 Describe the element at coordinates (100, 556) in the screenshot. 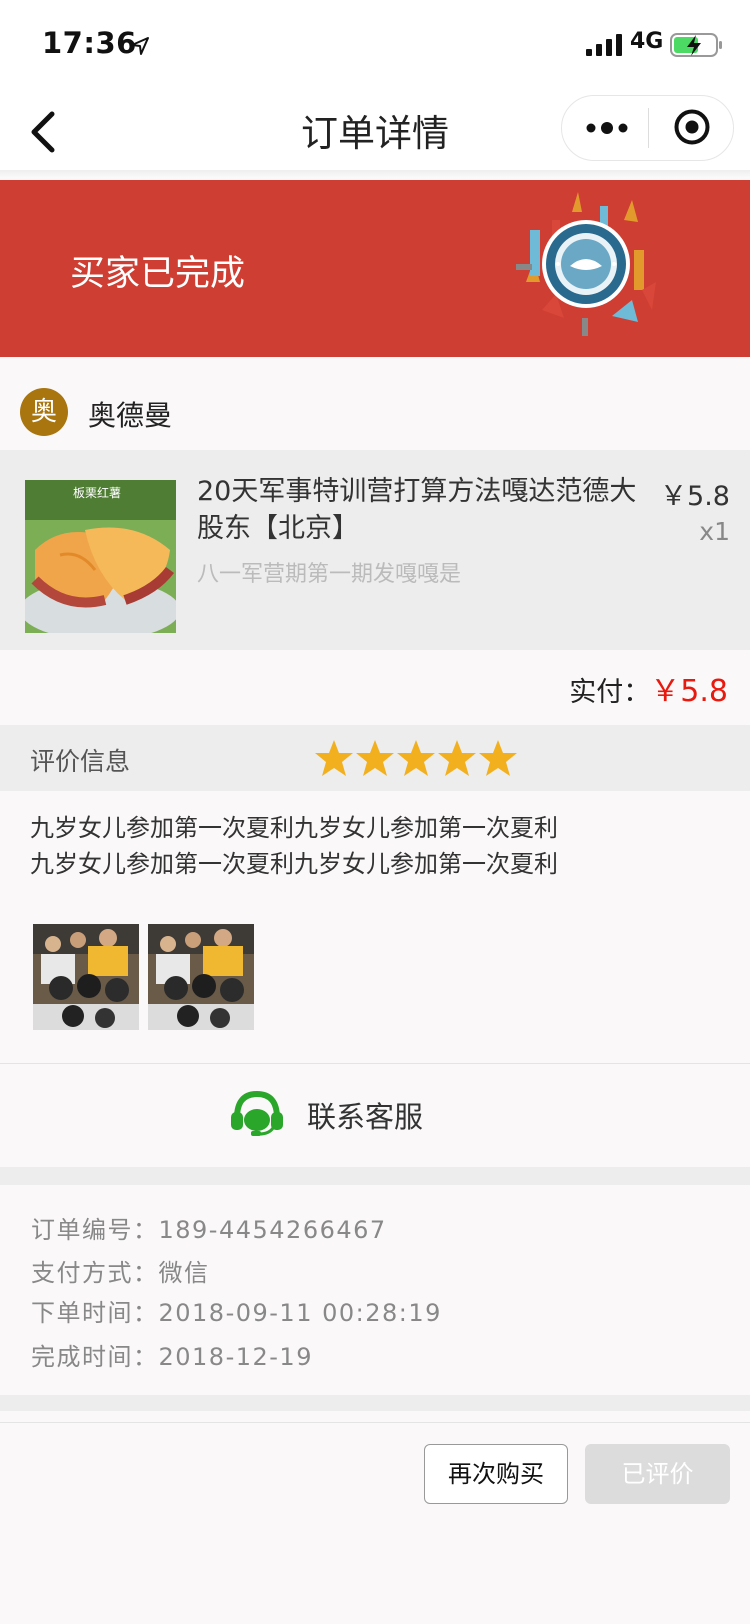

I see `product-image: 板栗红薯` at that location.